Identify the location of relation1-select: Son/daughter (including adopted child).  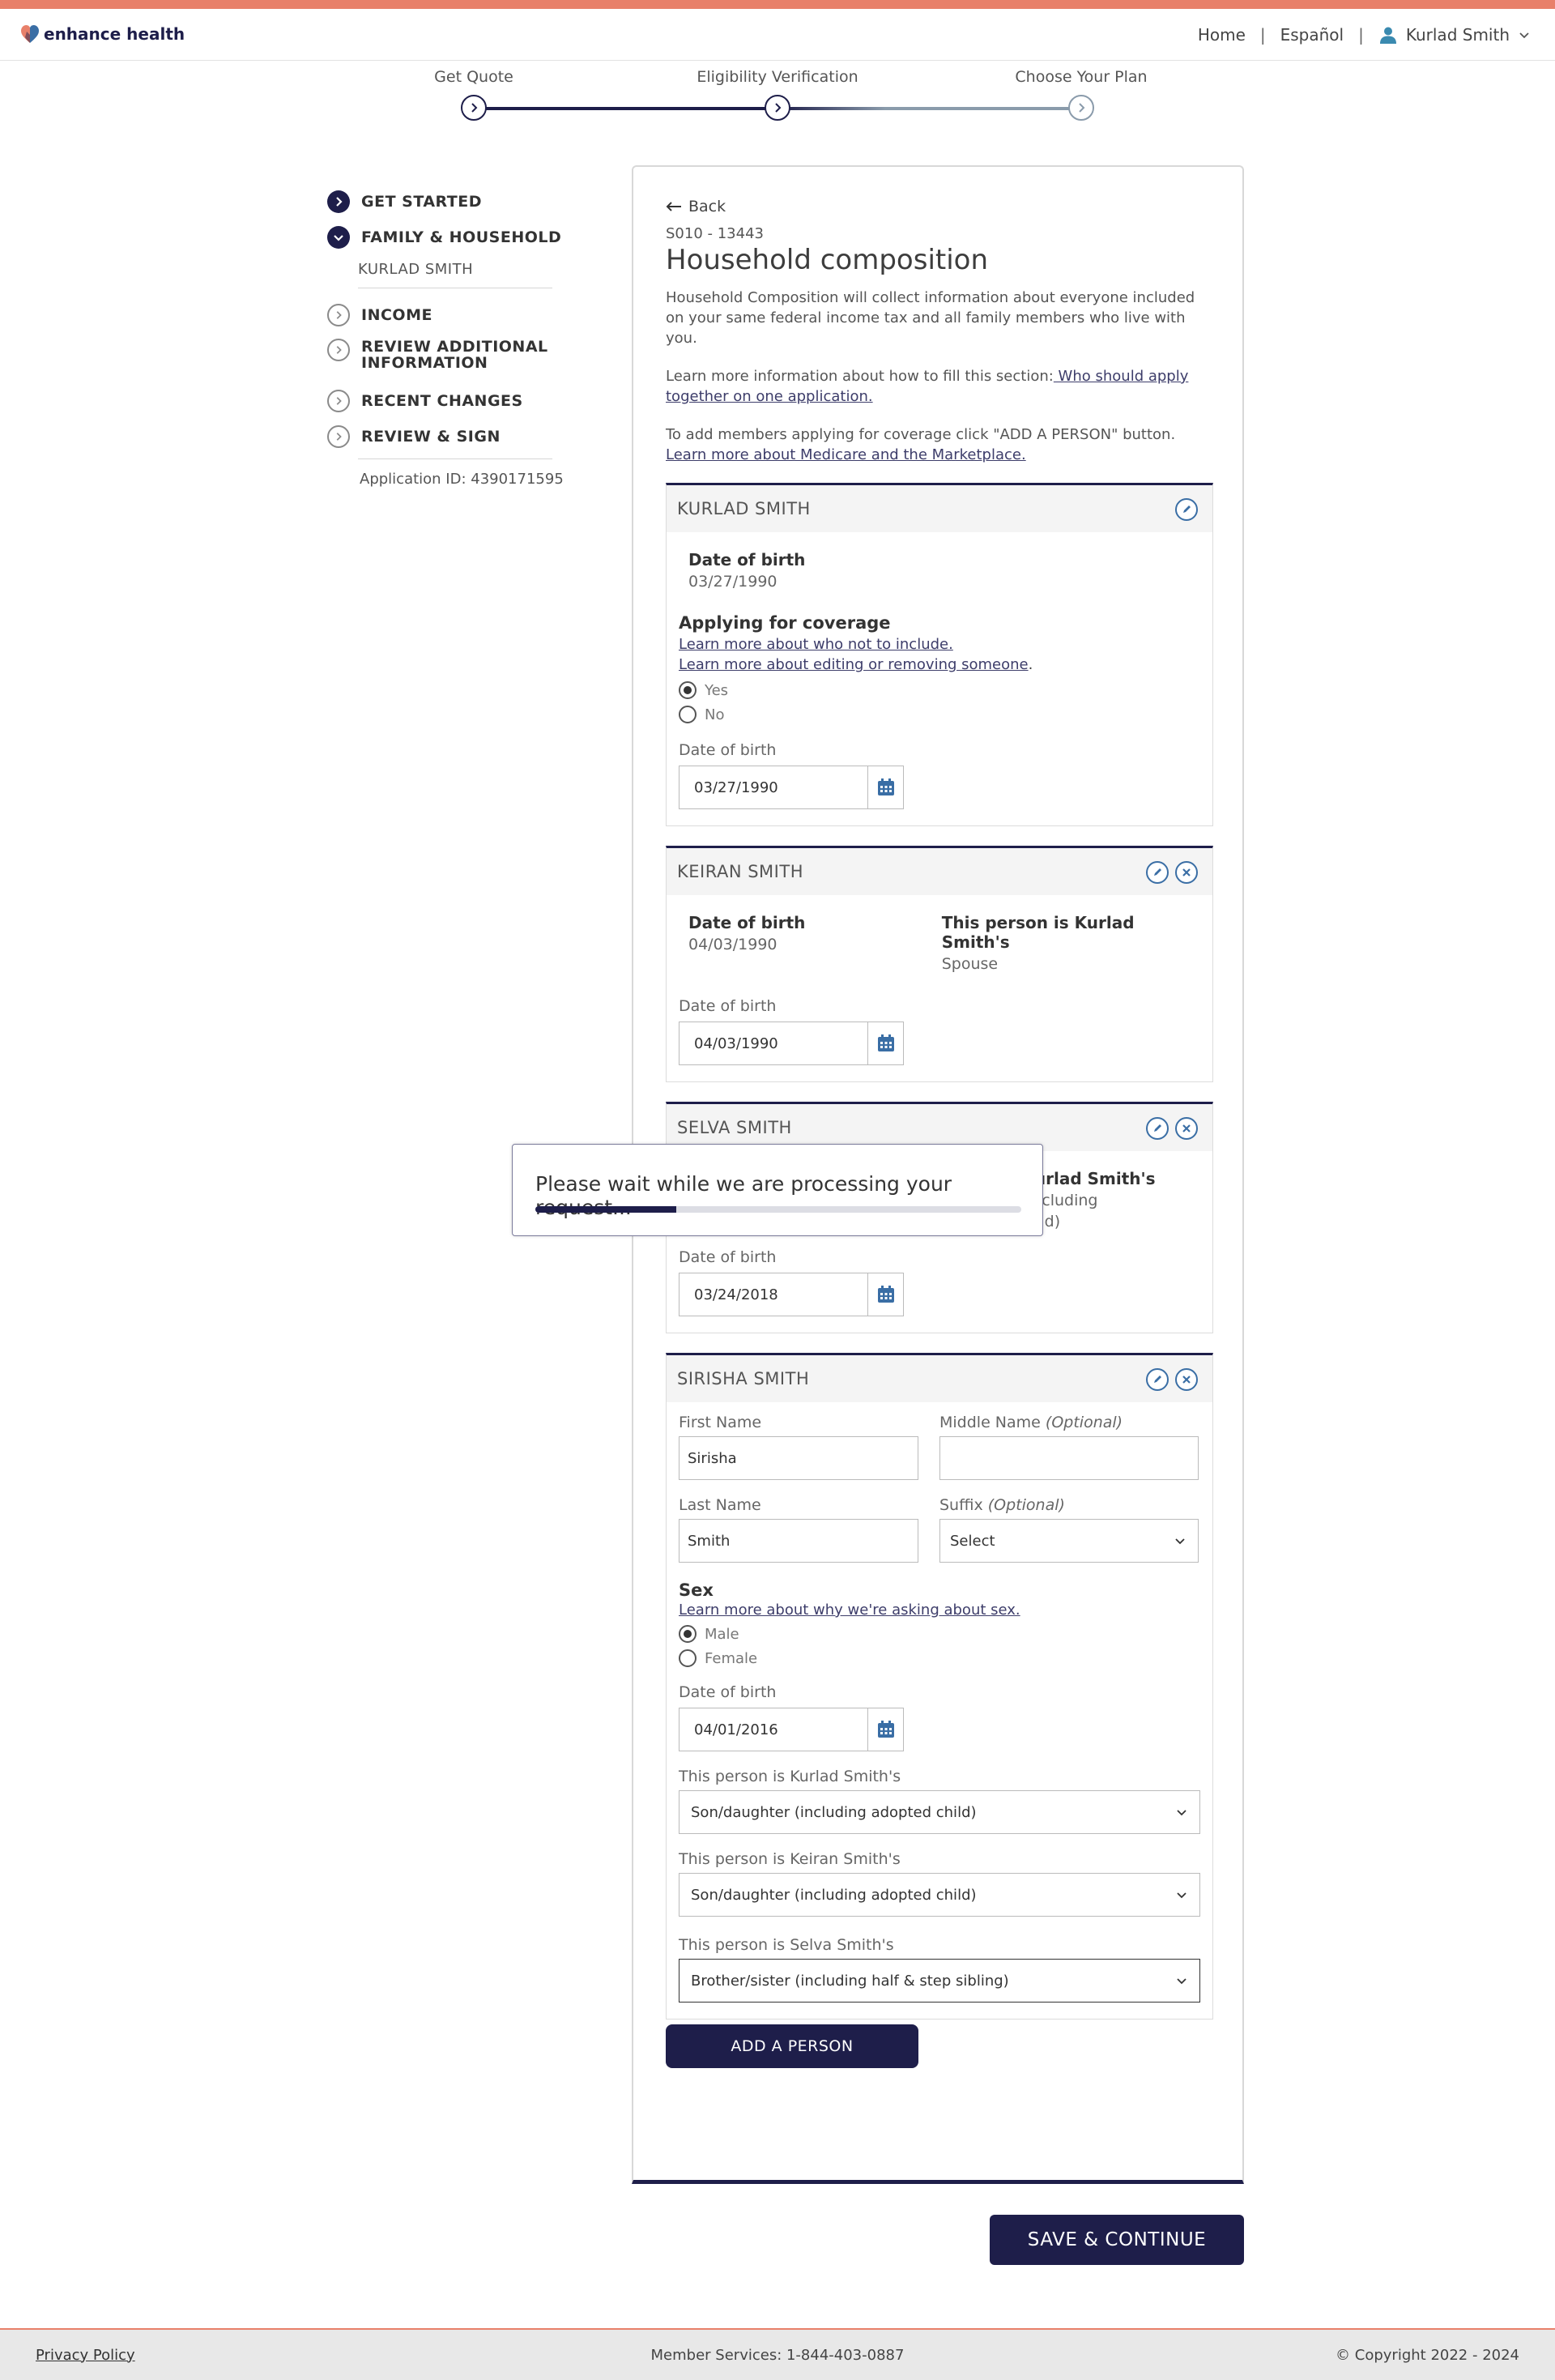
(940, 1812).